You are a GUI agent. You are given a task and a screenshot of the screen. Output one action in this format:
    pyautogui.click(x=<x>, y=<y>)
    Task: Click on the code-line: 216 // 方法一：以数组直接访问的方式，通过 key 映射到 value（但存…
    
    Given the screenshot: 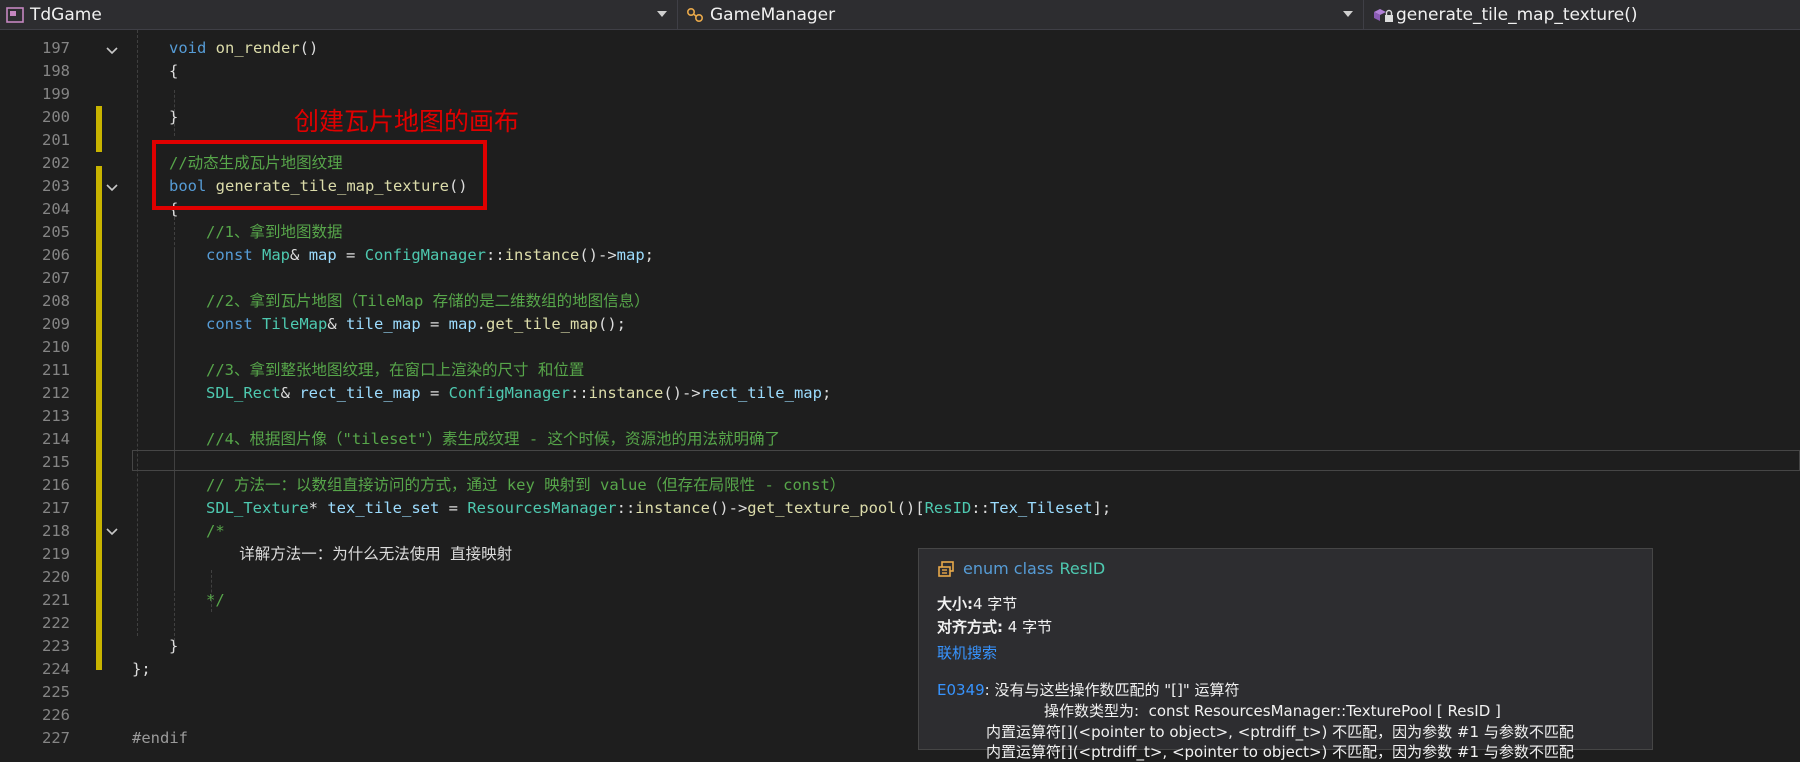 What is the action you would take?
    pyautogui.click(x=900, y=485)
    